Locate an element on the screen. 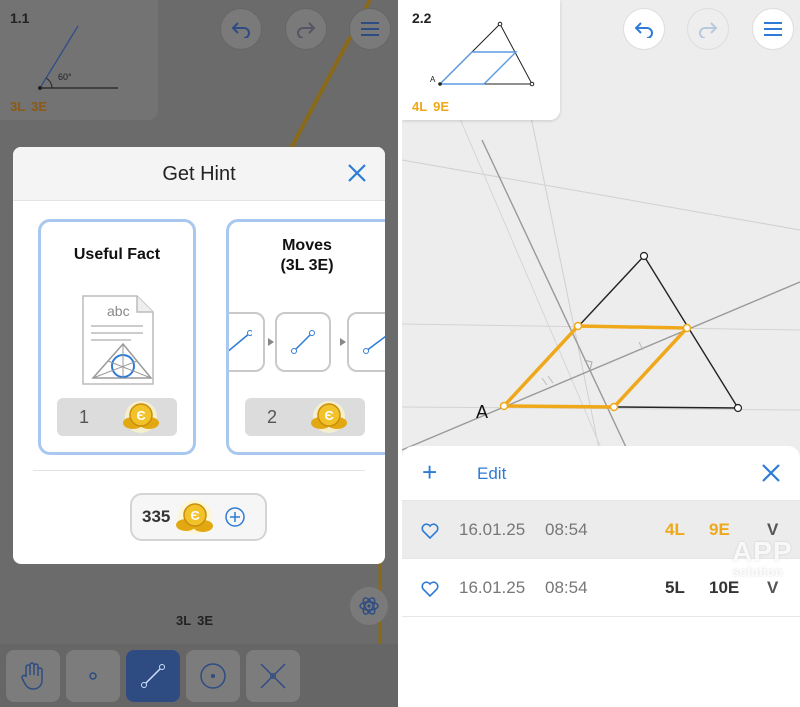 The height and width of the screenshot is (707, 800). level-thumbnail: 60° is located at coordinates (78, 57).